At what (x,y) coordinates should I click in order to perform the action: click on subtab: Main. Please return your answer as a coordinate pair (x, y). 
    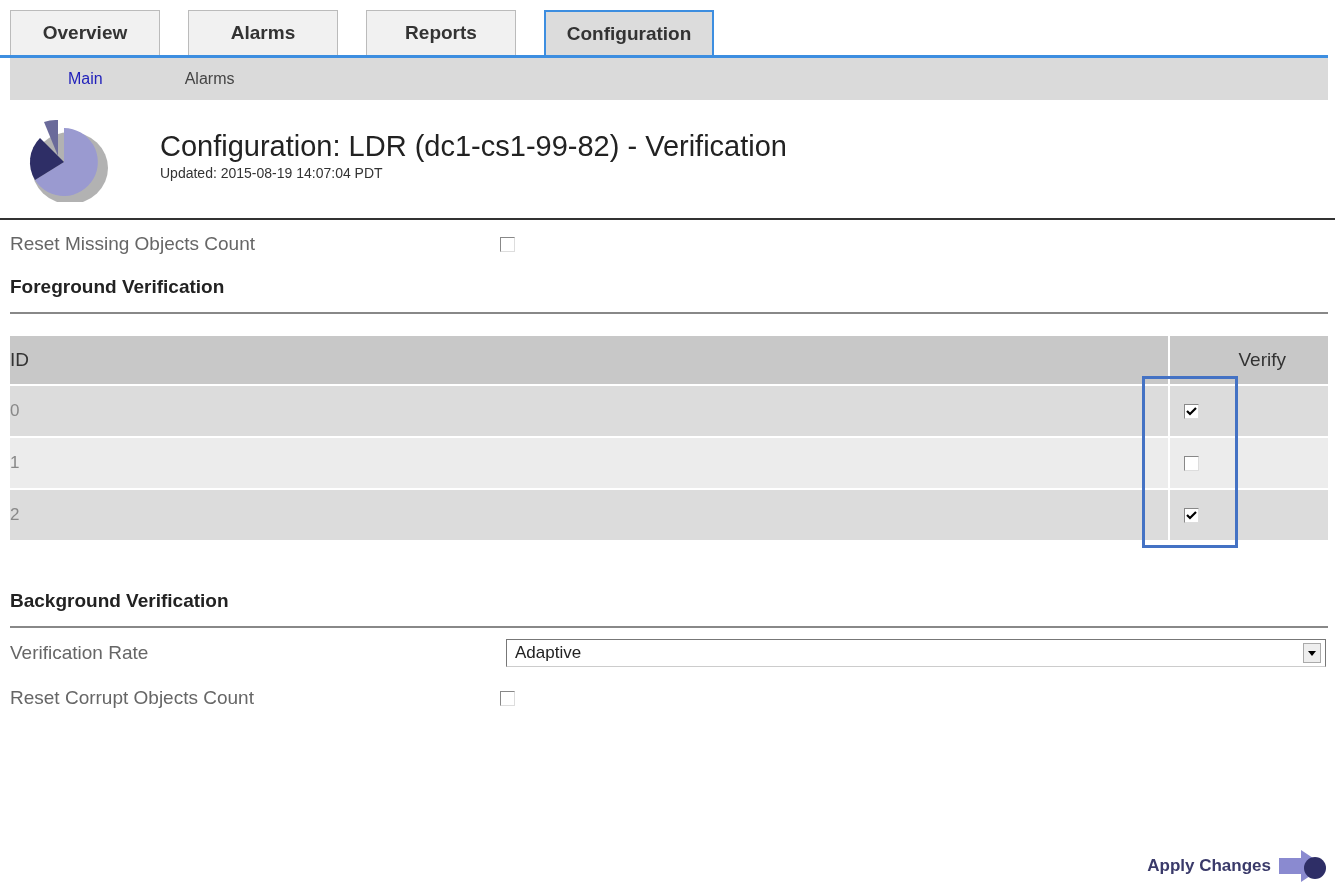
    Looking at the image, I should click on (85, 79).